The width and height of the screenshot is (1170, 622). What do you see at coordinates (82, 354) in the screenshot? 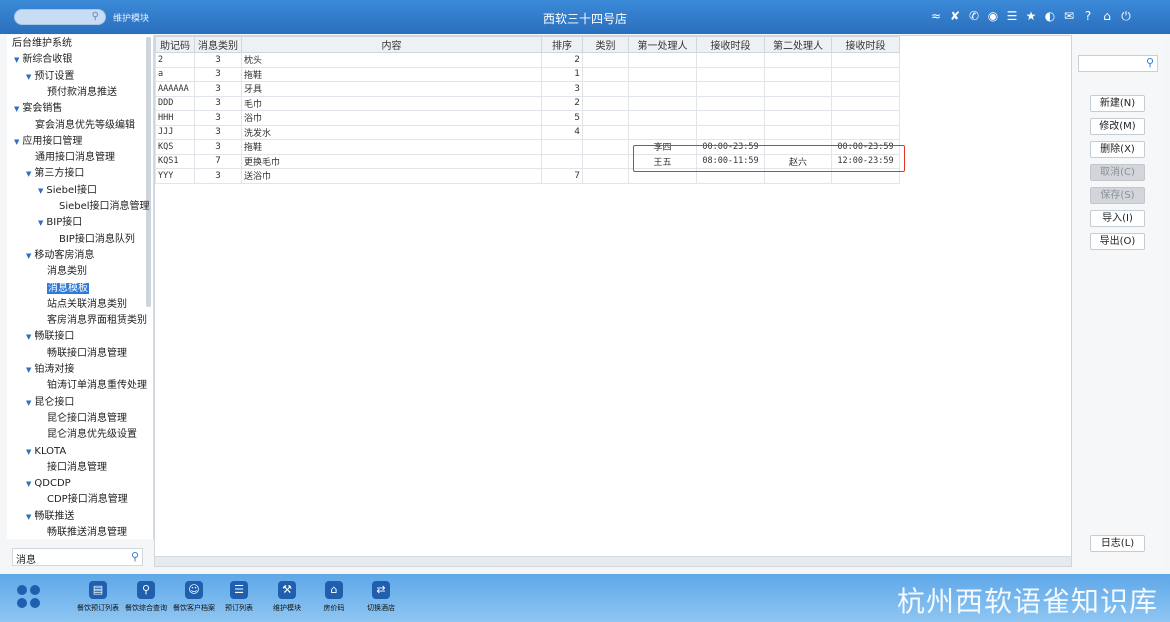
I see `tree-item: 畅联接口消息管理` at bounding box center [82, 354].